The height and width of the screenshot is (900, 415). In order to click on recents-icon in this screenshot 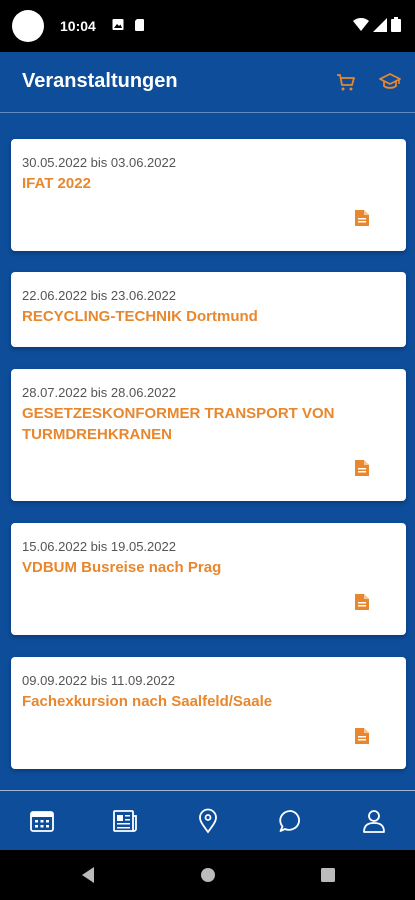, I will do `click(328, 875)`.